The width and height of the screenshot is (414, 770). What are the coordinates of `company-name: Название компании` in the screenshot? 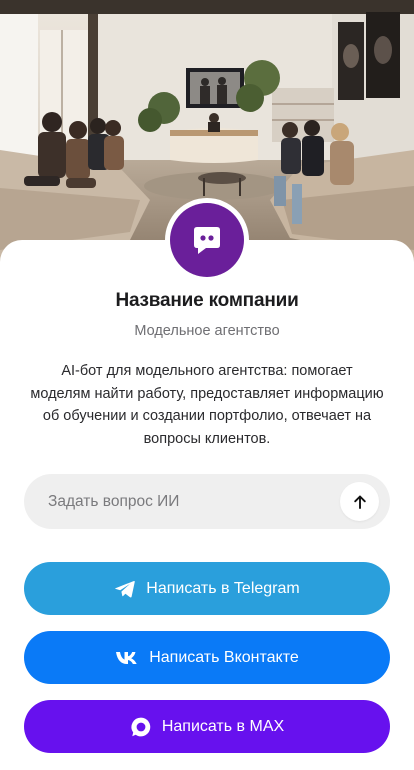 It's located at (207, 300).